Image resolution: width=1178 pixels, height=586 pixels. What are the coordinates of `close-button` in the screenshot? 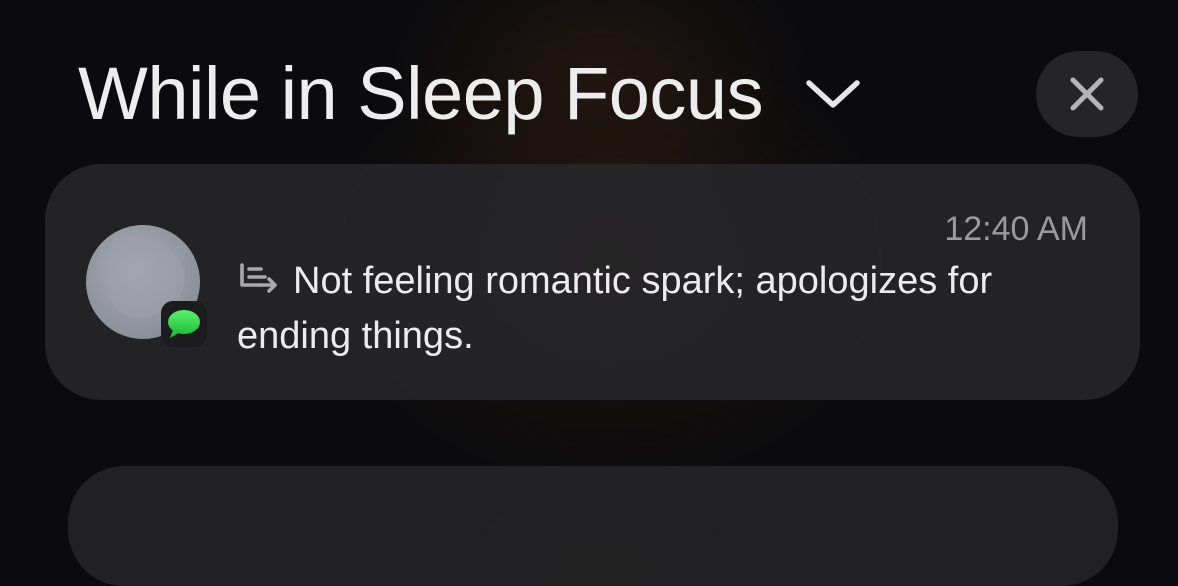 It's located at (1087, 94).